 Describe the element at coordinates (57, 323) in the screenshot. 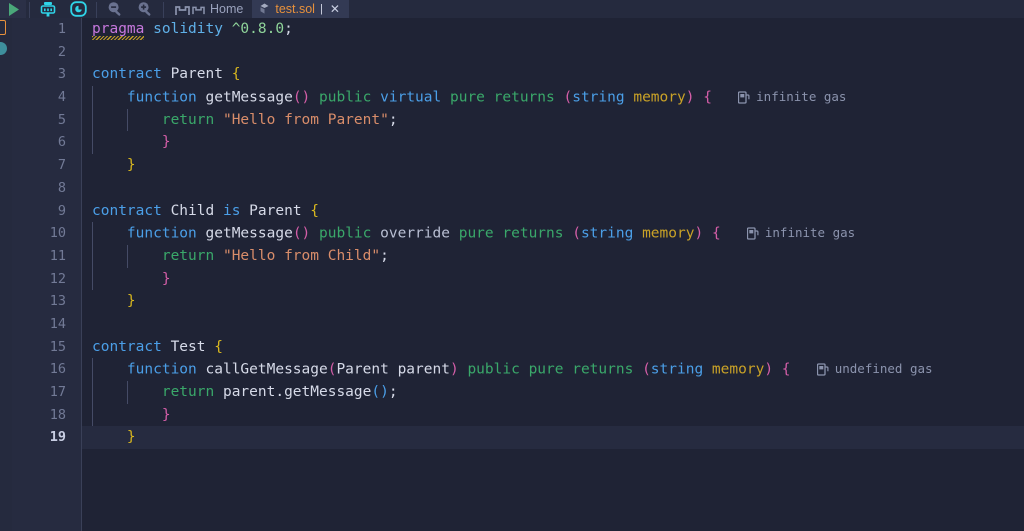

I see `line-number: 14` at that location.